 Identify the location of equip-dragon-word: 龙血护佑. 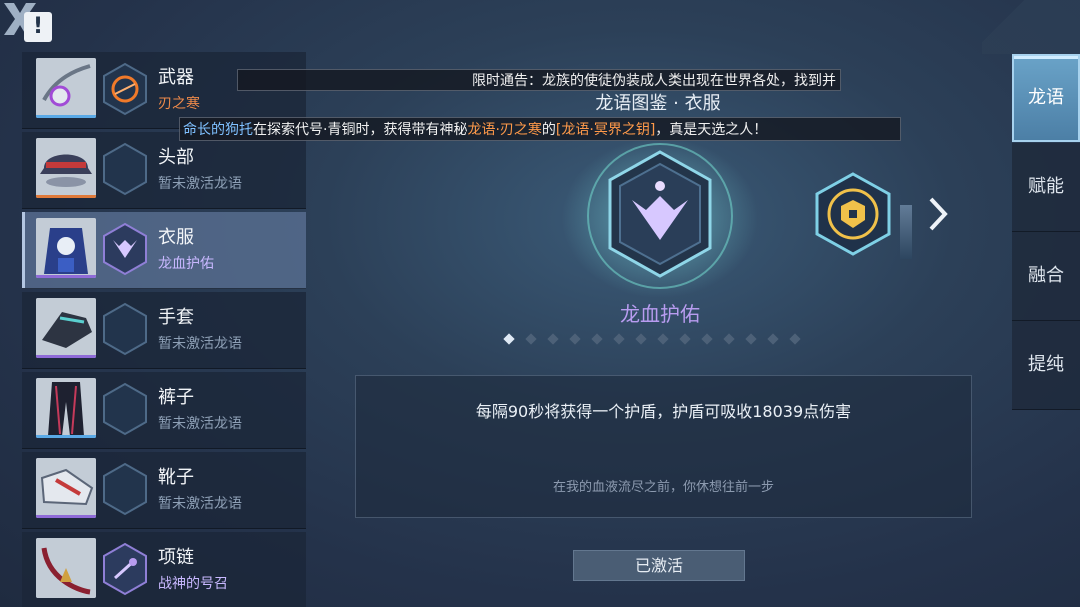
(186, 264).